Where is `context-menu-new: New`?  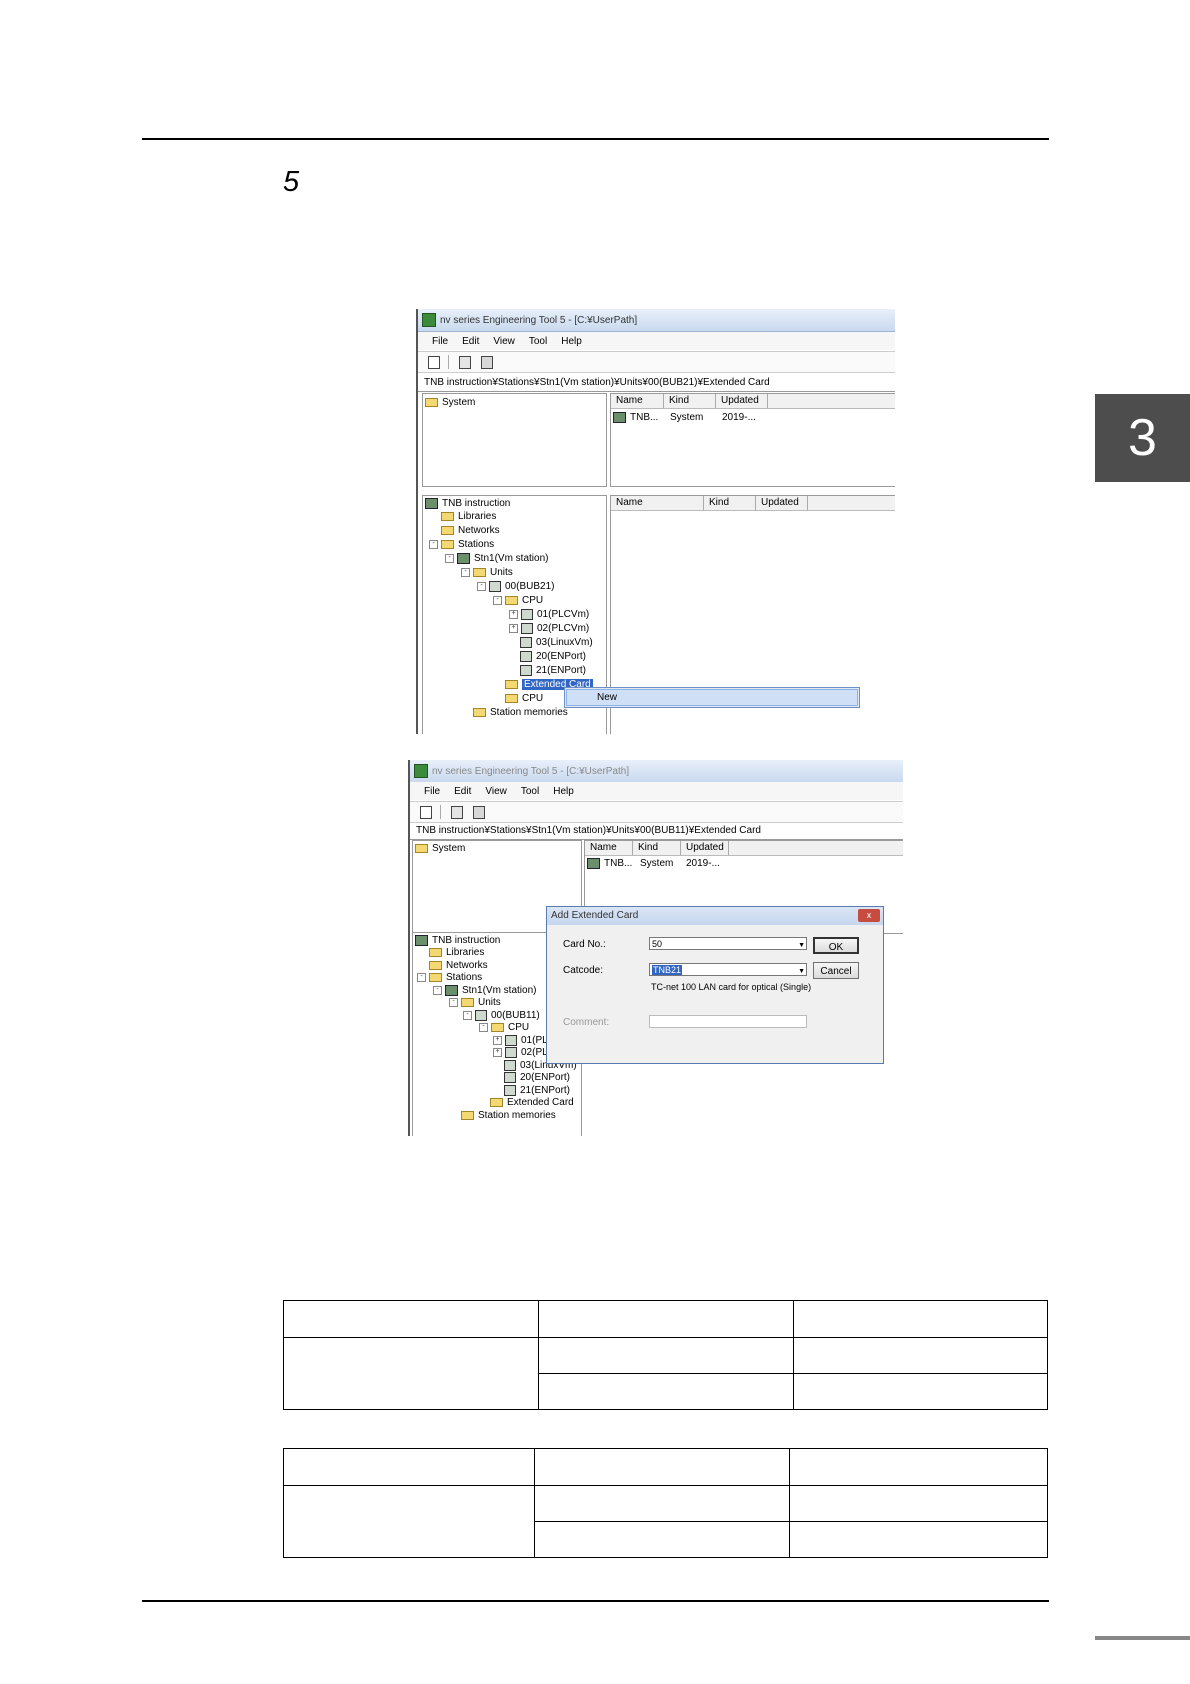
context-menu-new: New is located at coordinates (712, 697).